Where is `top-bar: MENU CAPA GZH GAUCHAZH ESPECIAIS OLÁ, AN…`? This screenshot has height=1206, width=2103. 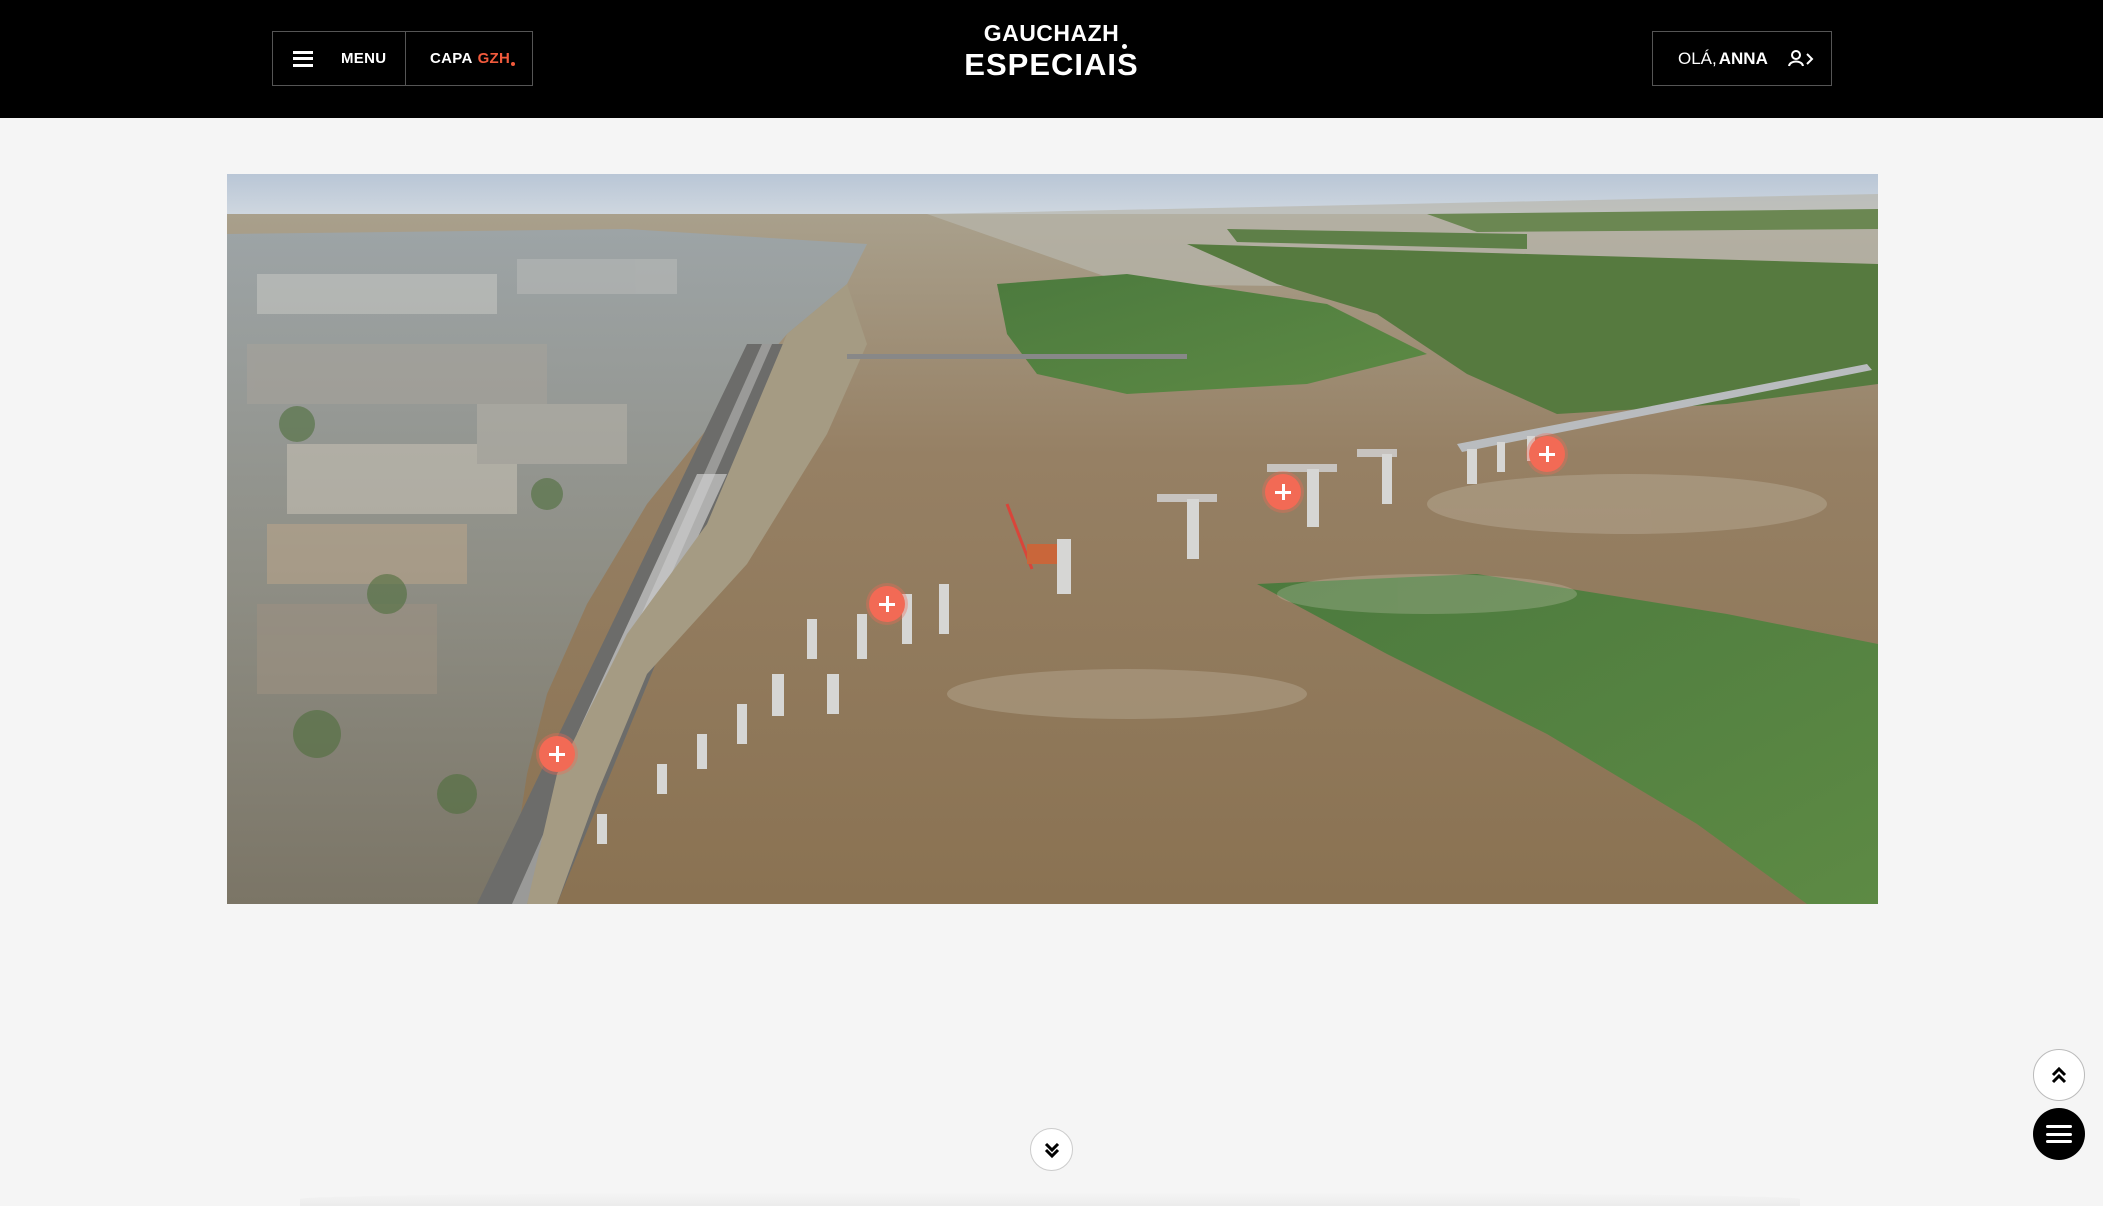
top-bar: MENU CAPA GZH GAUCHAZH ESPECIAIS OLÁ, AN… is located at coordinates (1051, 59).